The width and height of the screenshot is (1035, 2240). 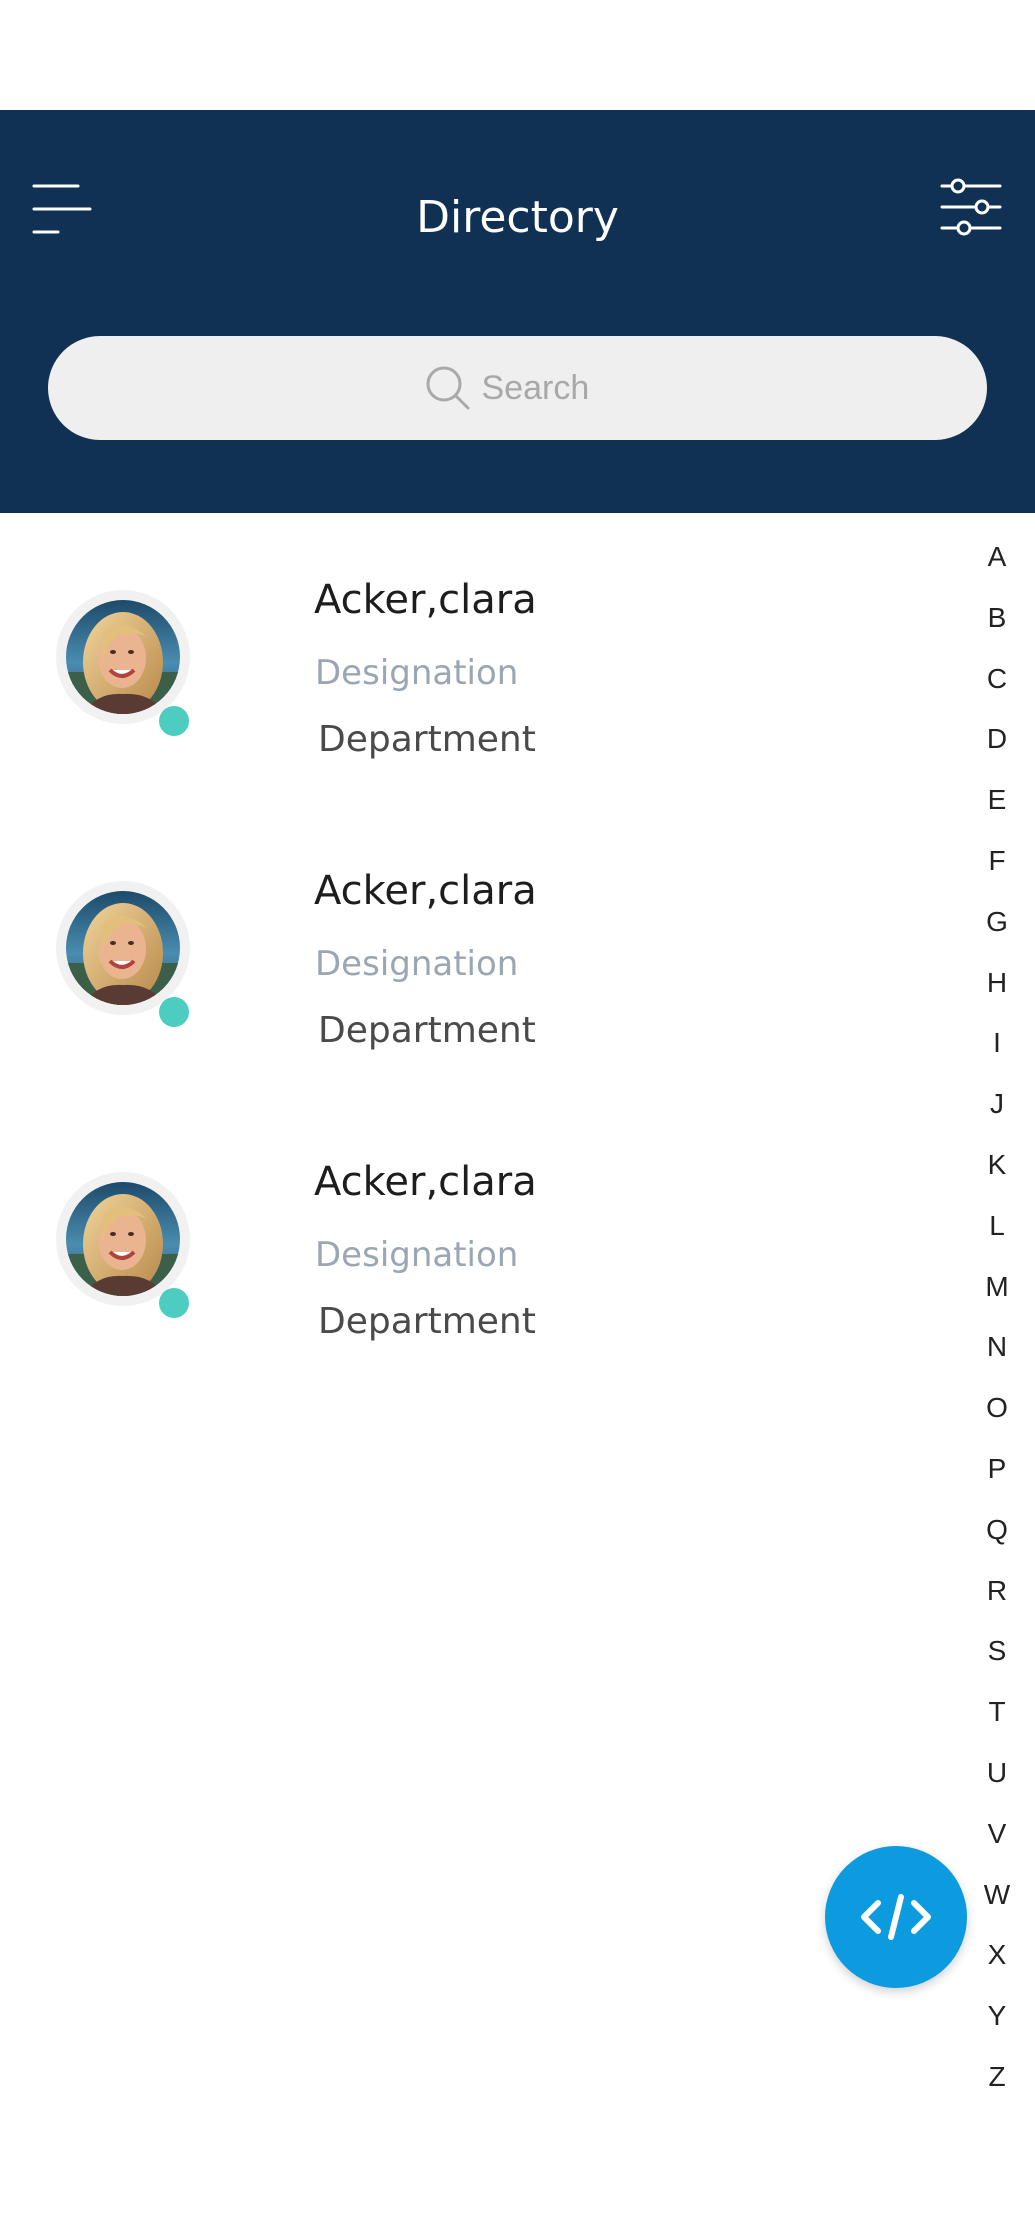 I want to click on alphabet-index-letter: C, so click(x=997, y=679).